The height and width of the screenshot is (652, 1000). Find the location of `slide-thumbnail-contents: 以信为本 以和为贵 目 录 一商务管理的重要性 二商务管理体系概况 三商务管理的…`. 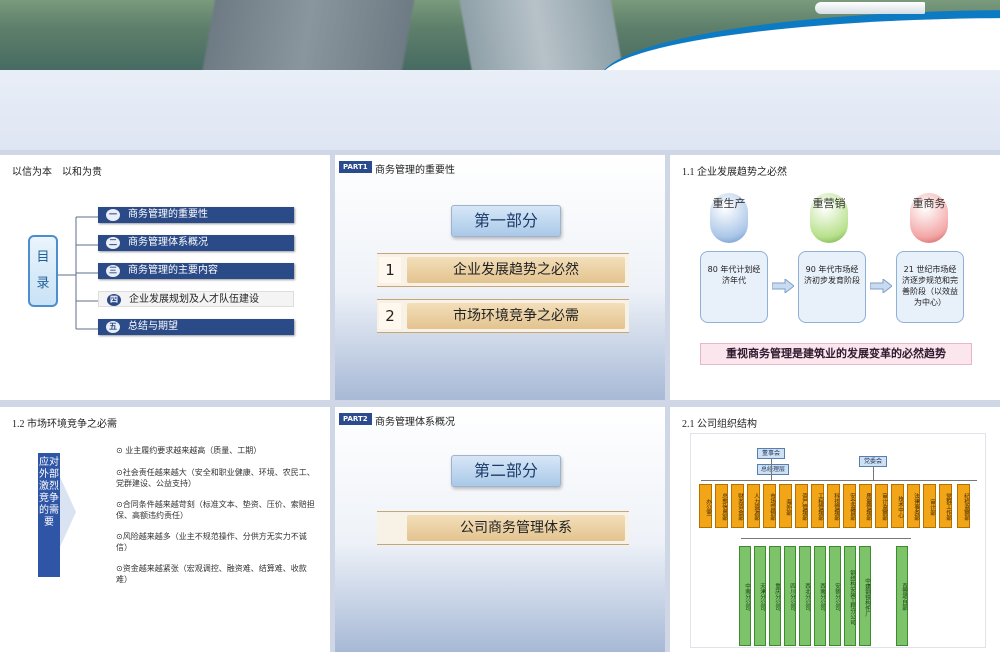

slide-thumbnail-contents: 以信为本 以和为贵 目 录 一商务管理的重要性 二商务管理体系概况 三商务管理的… is located at coordinates (165, 277).